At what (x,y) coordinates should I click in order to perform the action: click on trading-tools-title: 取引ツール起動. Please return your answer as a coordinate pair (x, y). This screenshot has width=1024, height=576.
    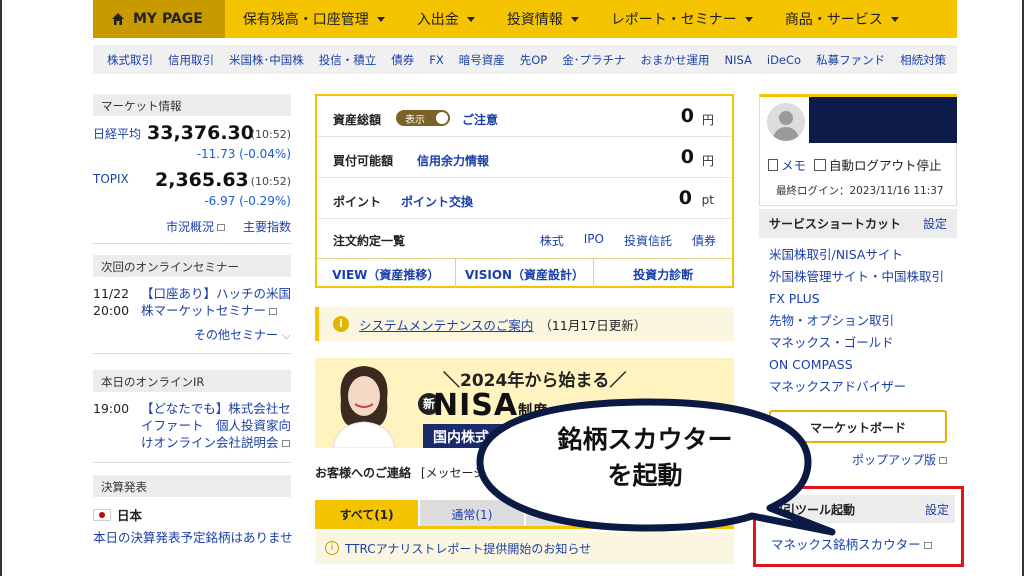
    Looking at the image, I should click on (813, 509).